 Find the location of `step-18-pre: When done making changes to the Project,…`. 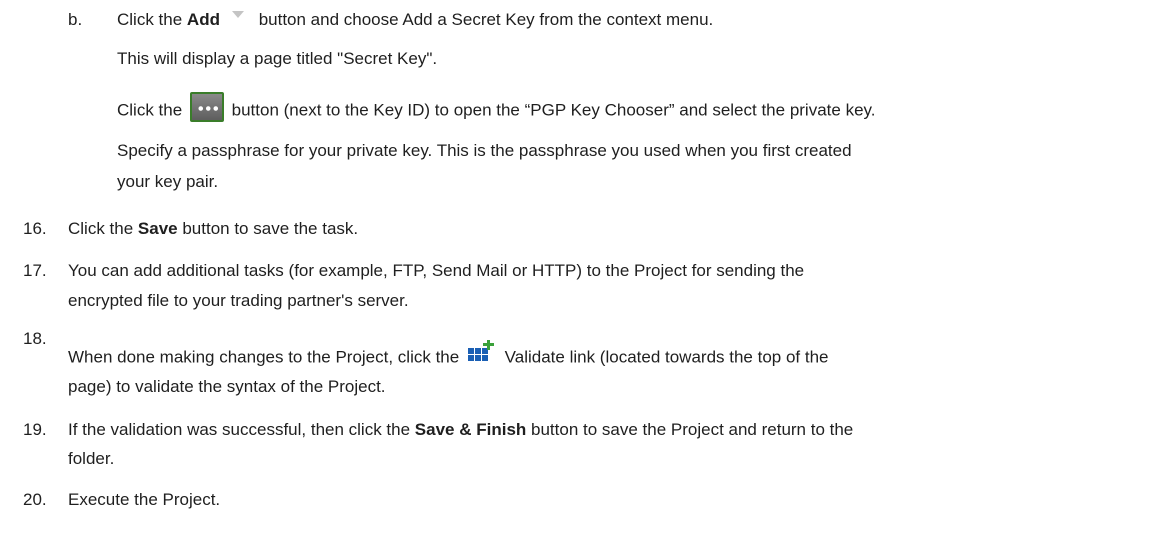

step-18-pre: When done making changes to the Project,… is located at coordinates (266, 357).